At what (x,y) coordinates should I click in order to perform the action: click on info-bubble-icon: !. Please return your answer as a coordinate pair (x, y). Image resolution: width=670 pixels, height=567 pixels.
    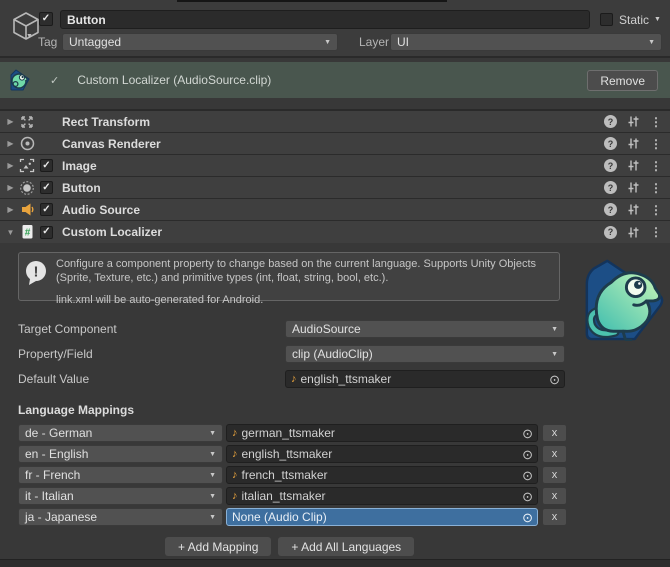
    Looking at the image, I should click on (36, 273).